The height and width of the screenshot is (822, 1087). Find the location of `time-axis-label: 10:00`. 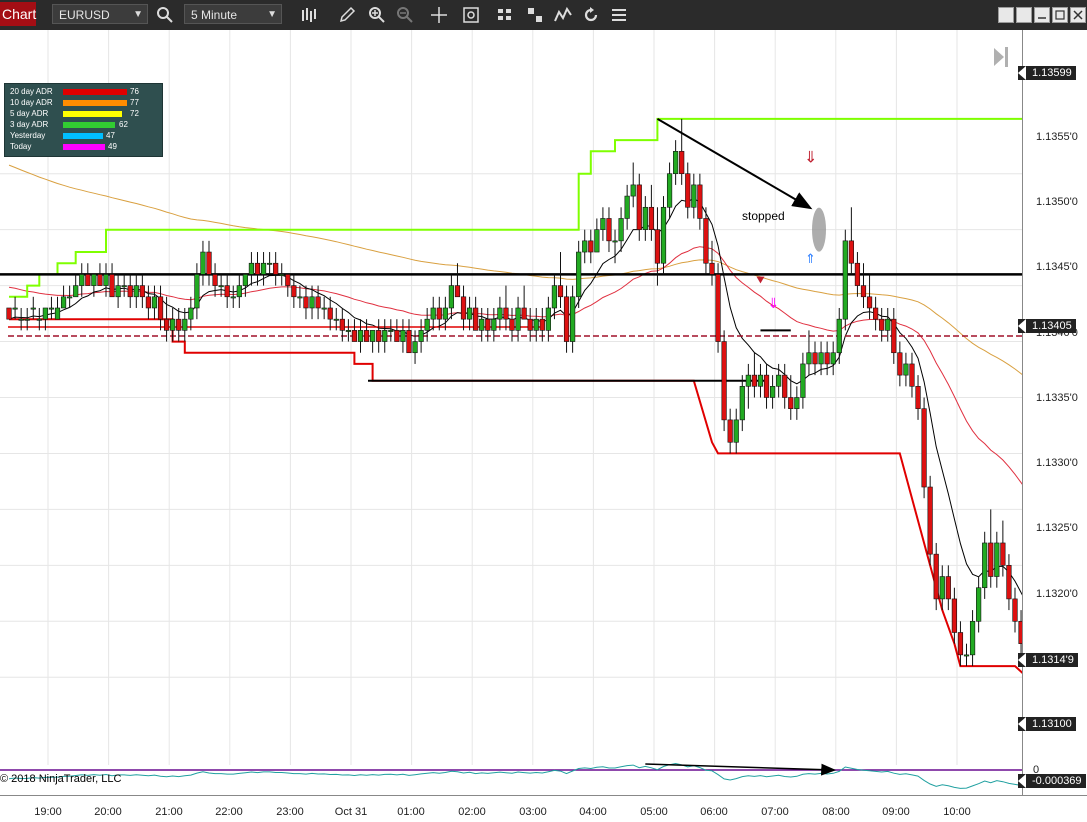

time-axis-label: 10:00 is located at coordinates (957, 812).